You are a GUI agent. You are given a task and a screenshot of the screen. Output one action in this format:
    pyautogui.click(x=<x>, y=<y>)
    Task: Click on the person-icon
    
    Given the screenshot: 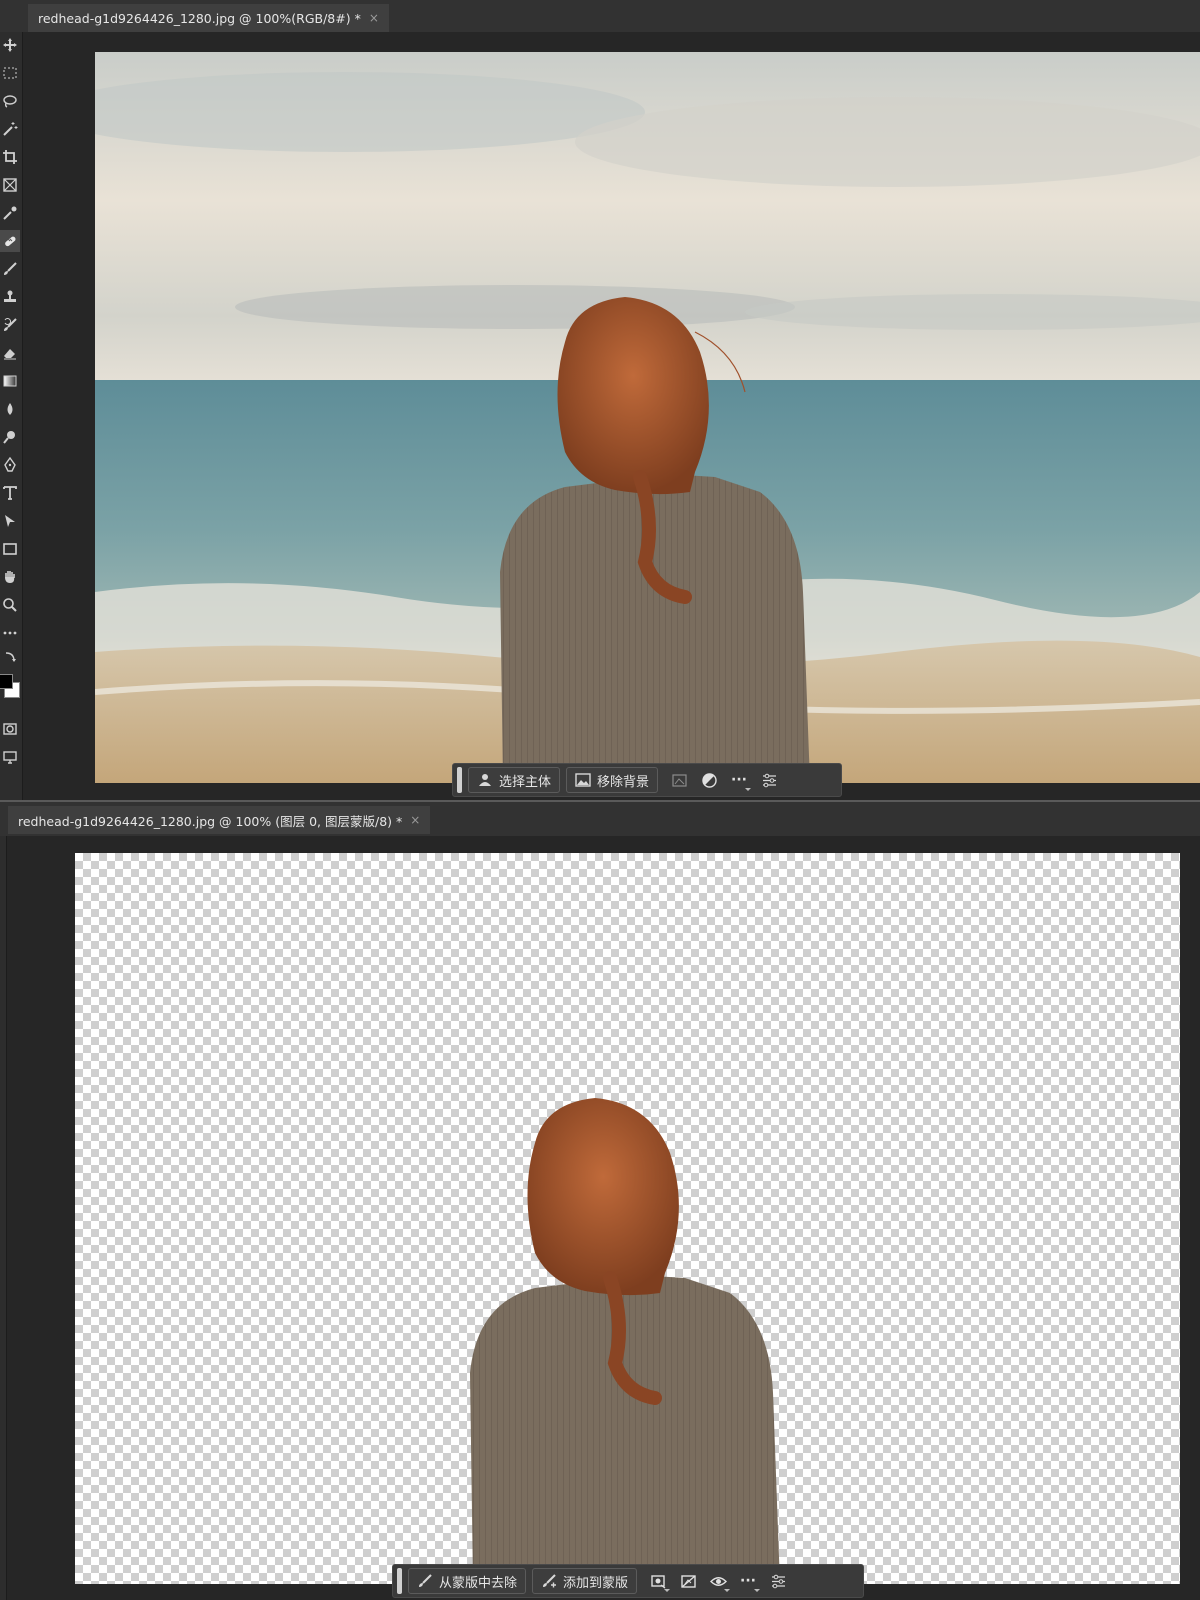 What is the action you would take?
    pyautogui.click(x=485, y=780)
    